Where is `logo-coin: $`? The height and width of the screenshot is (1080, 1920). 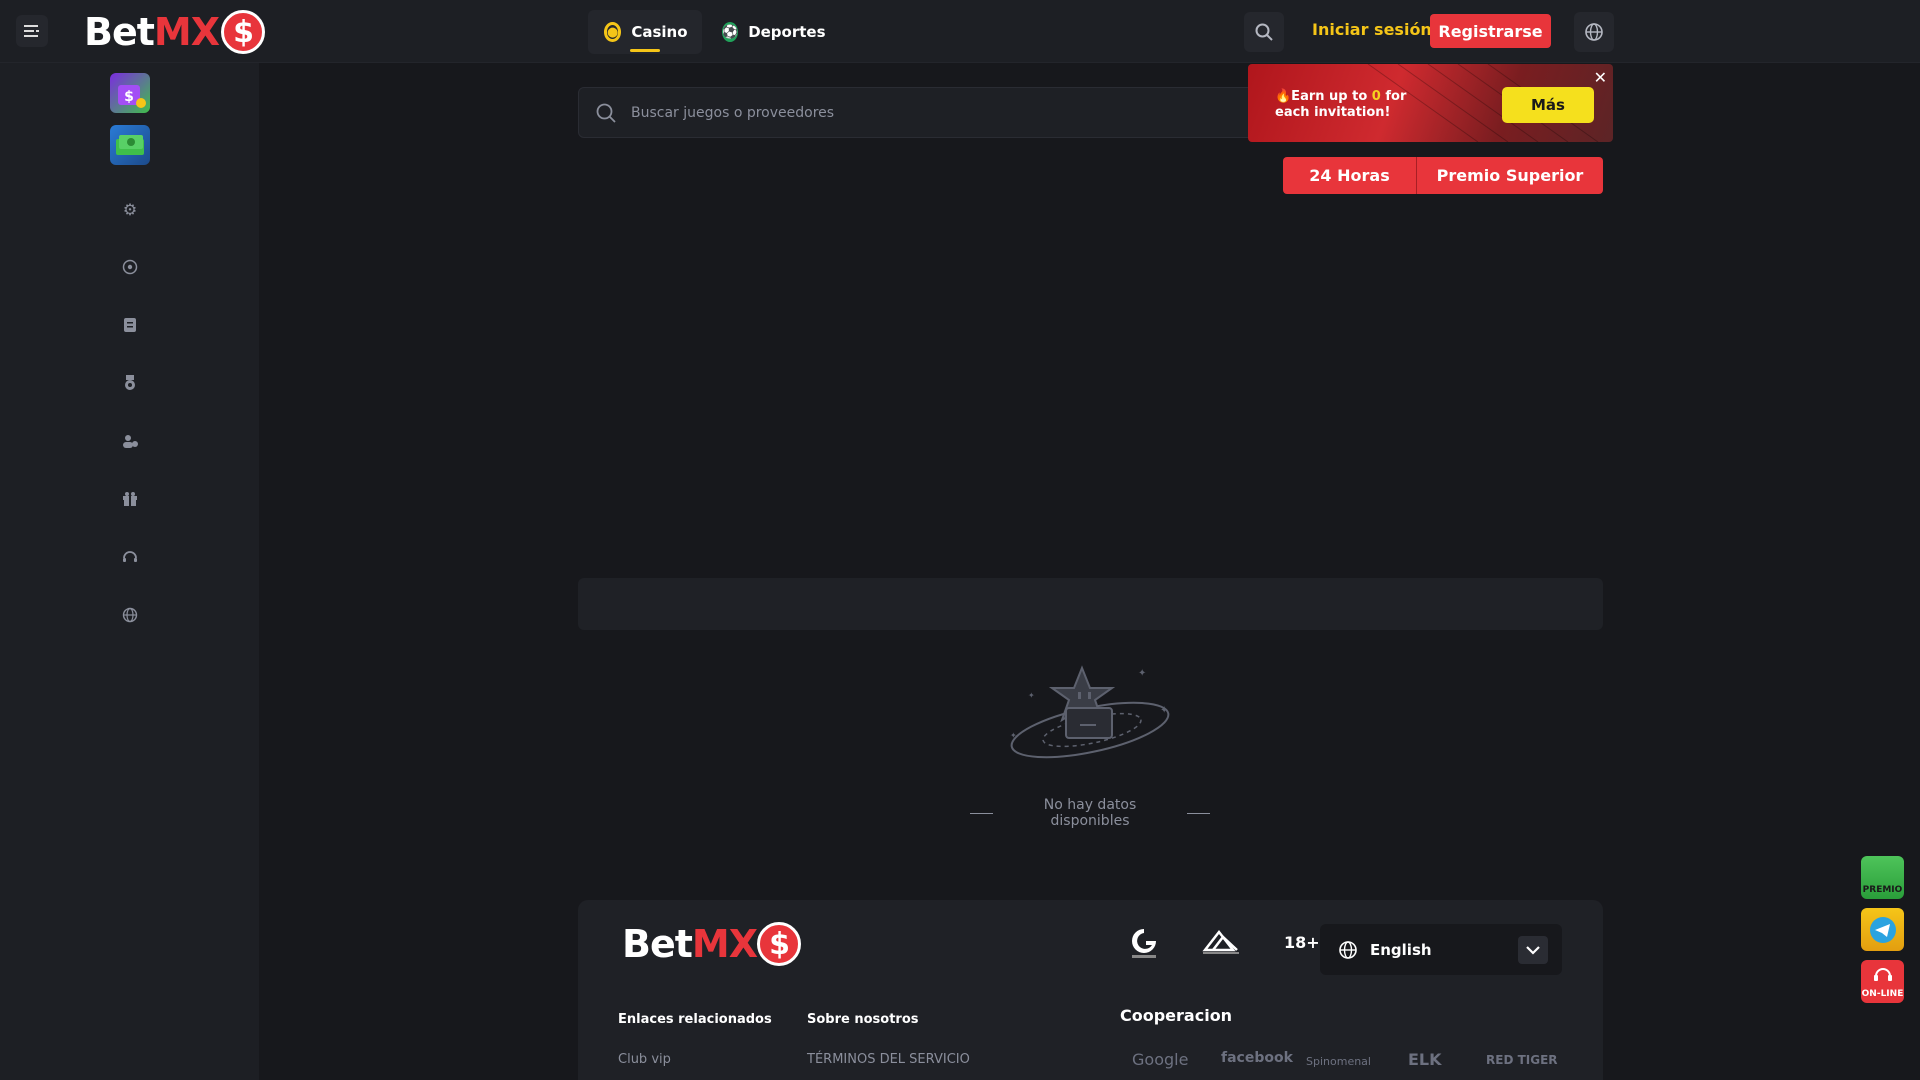 logo-coin: $ is located at coordinates (243, 32).